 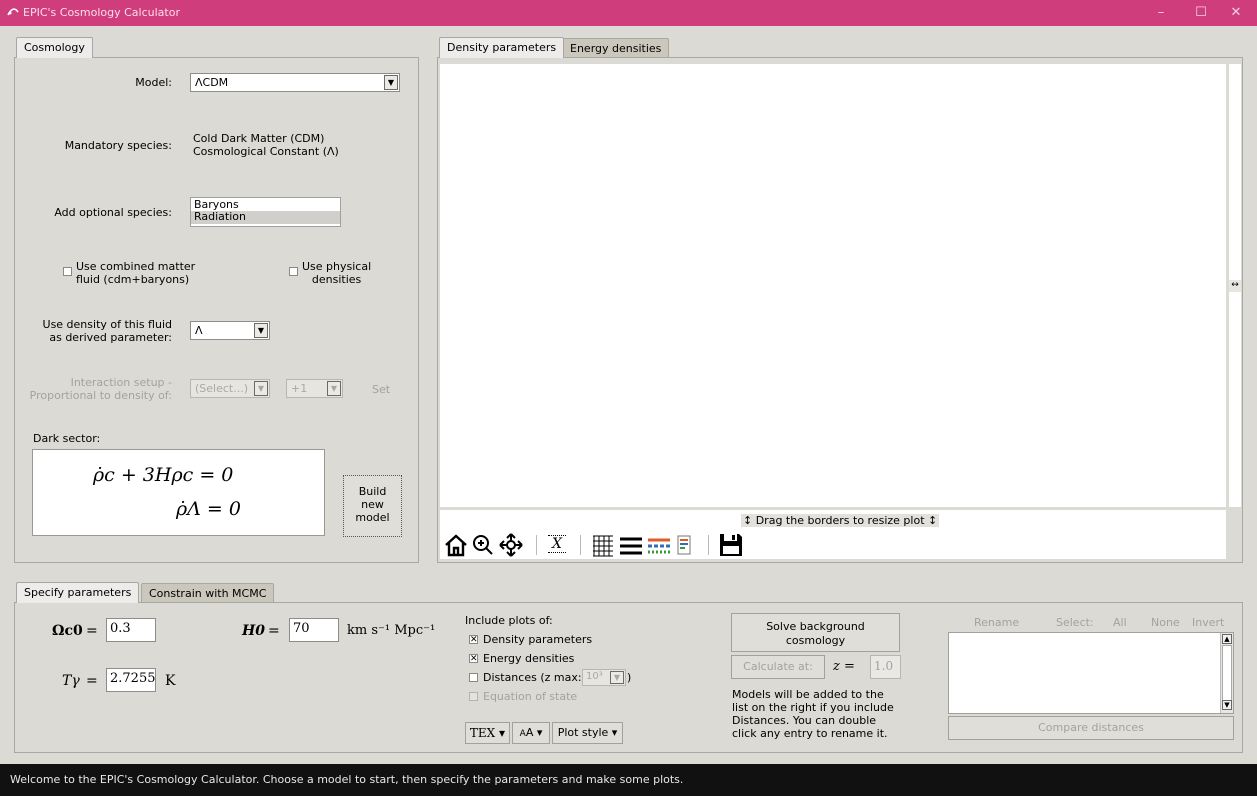 I want to click on font-size-button: AA ▾, so click(x=531, y=733).